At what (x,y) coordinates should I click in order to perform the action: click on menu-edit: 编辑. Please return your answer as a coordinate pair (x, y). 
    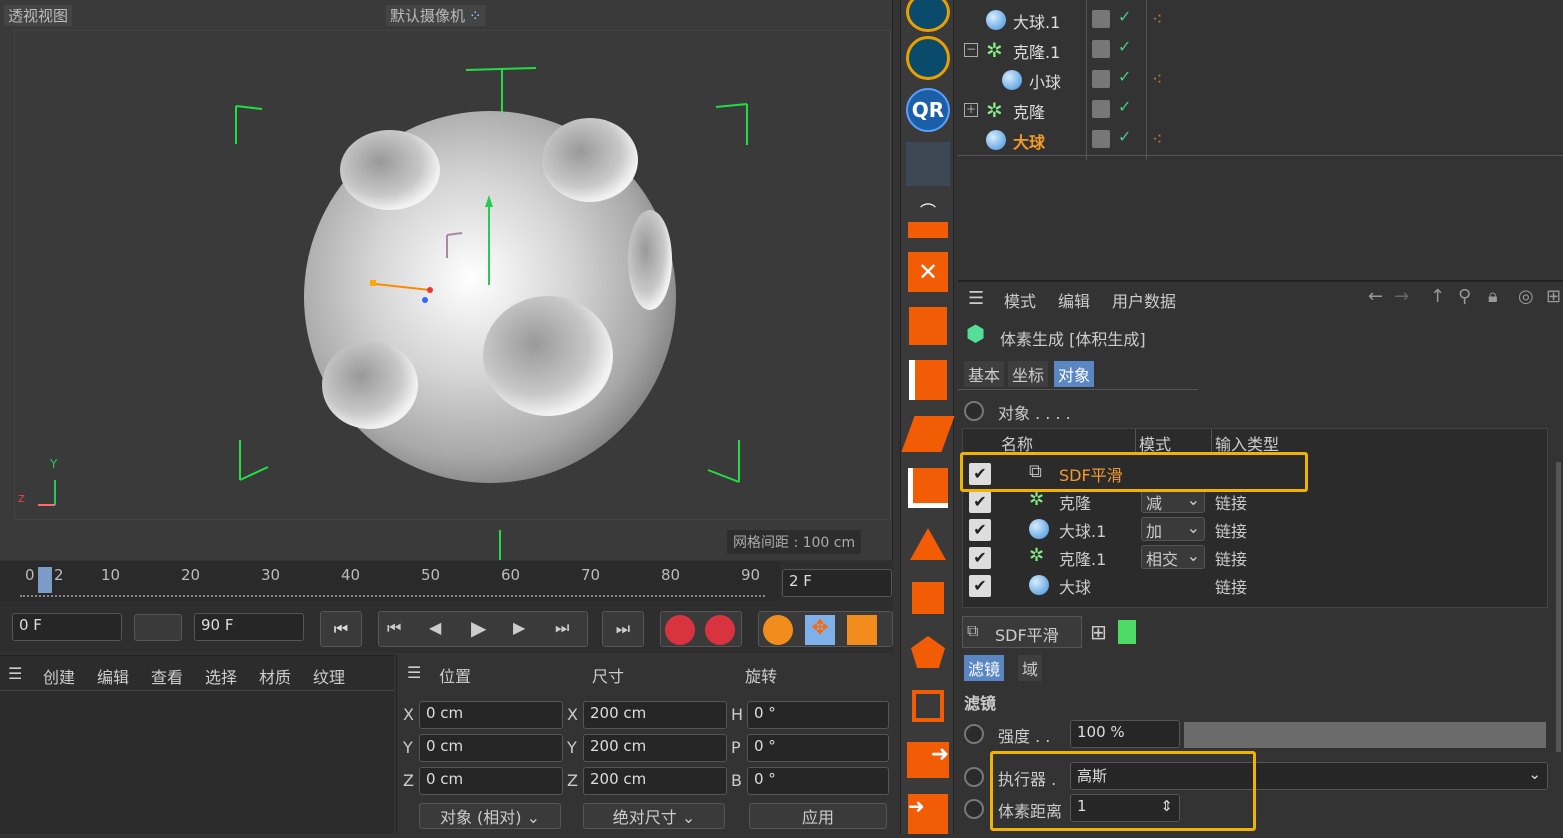
    Looking at the image, I should click on (1074, 300).